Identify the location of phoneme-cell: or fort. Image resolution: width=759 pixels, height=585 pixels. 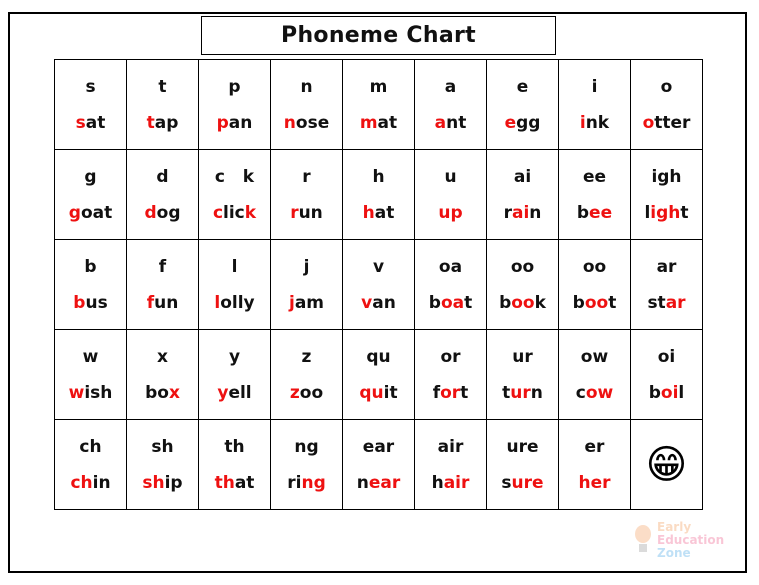
(450, 374).